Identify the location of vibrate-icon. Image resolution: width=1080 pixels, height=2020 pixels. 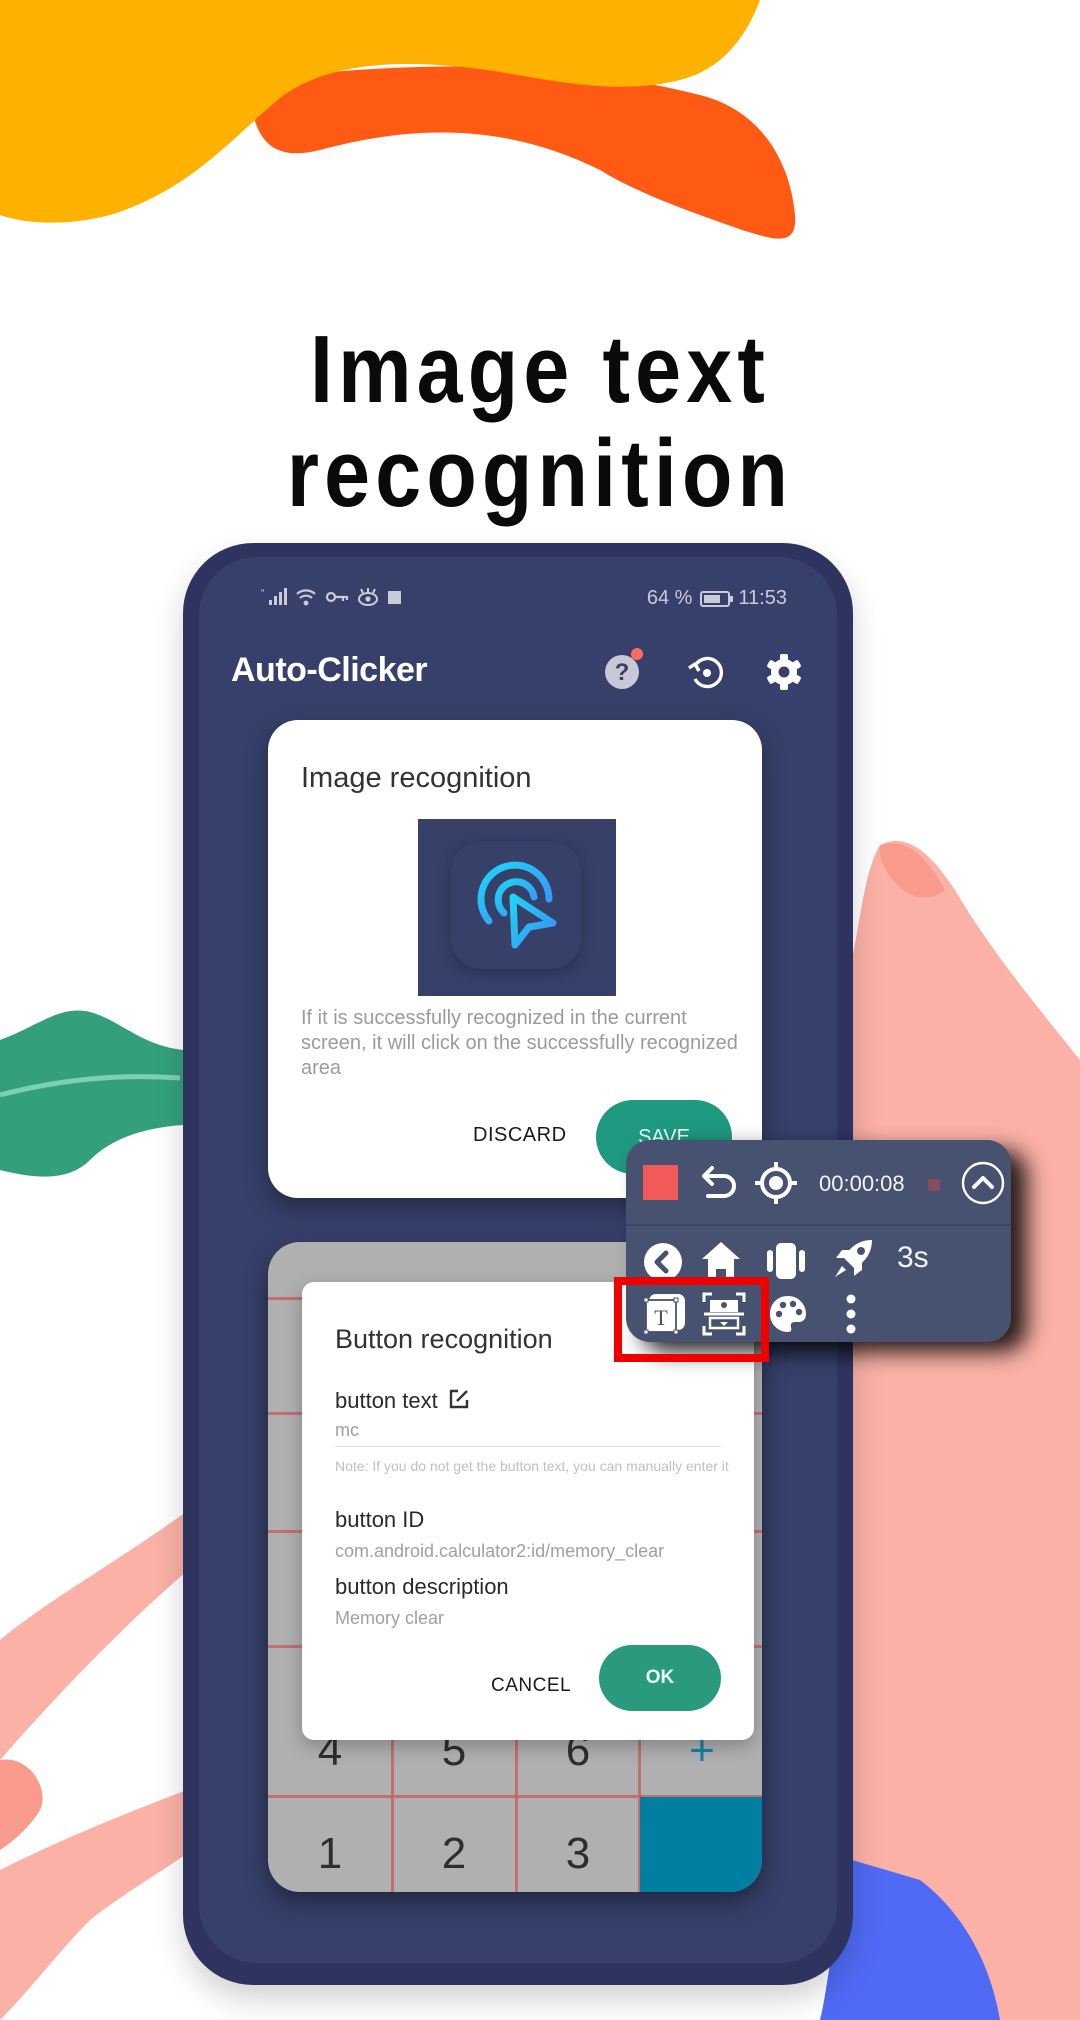
(786, 1261).